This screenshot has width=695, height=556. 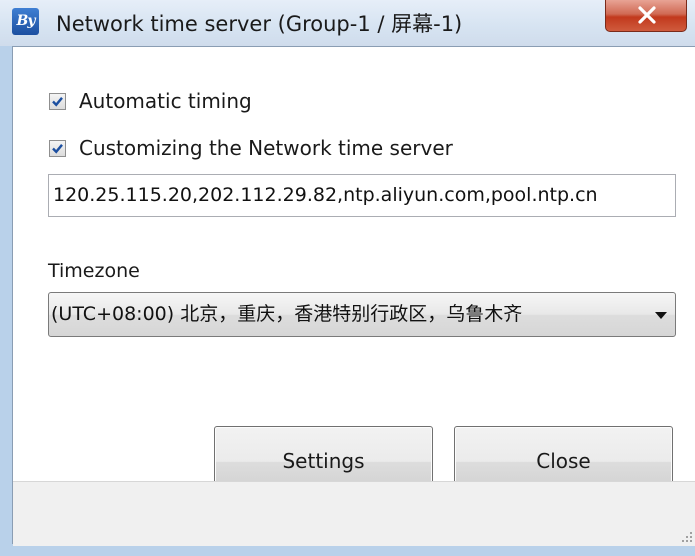 I want to click on custom-server-checkbox, so click(x=57, y=148).